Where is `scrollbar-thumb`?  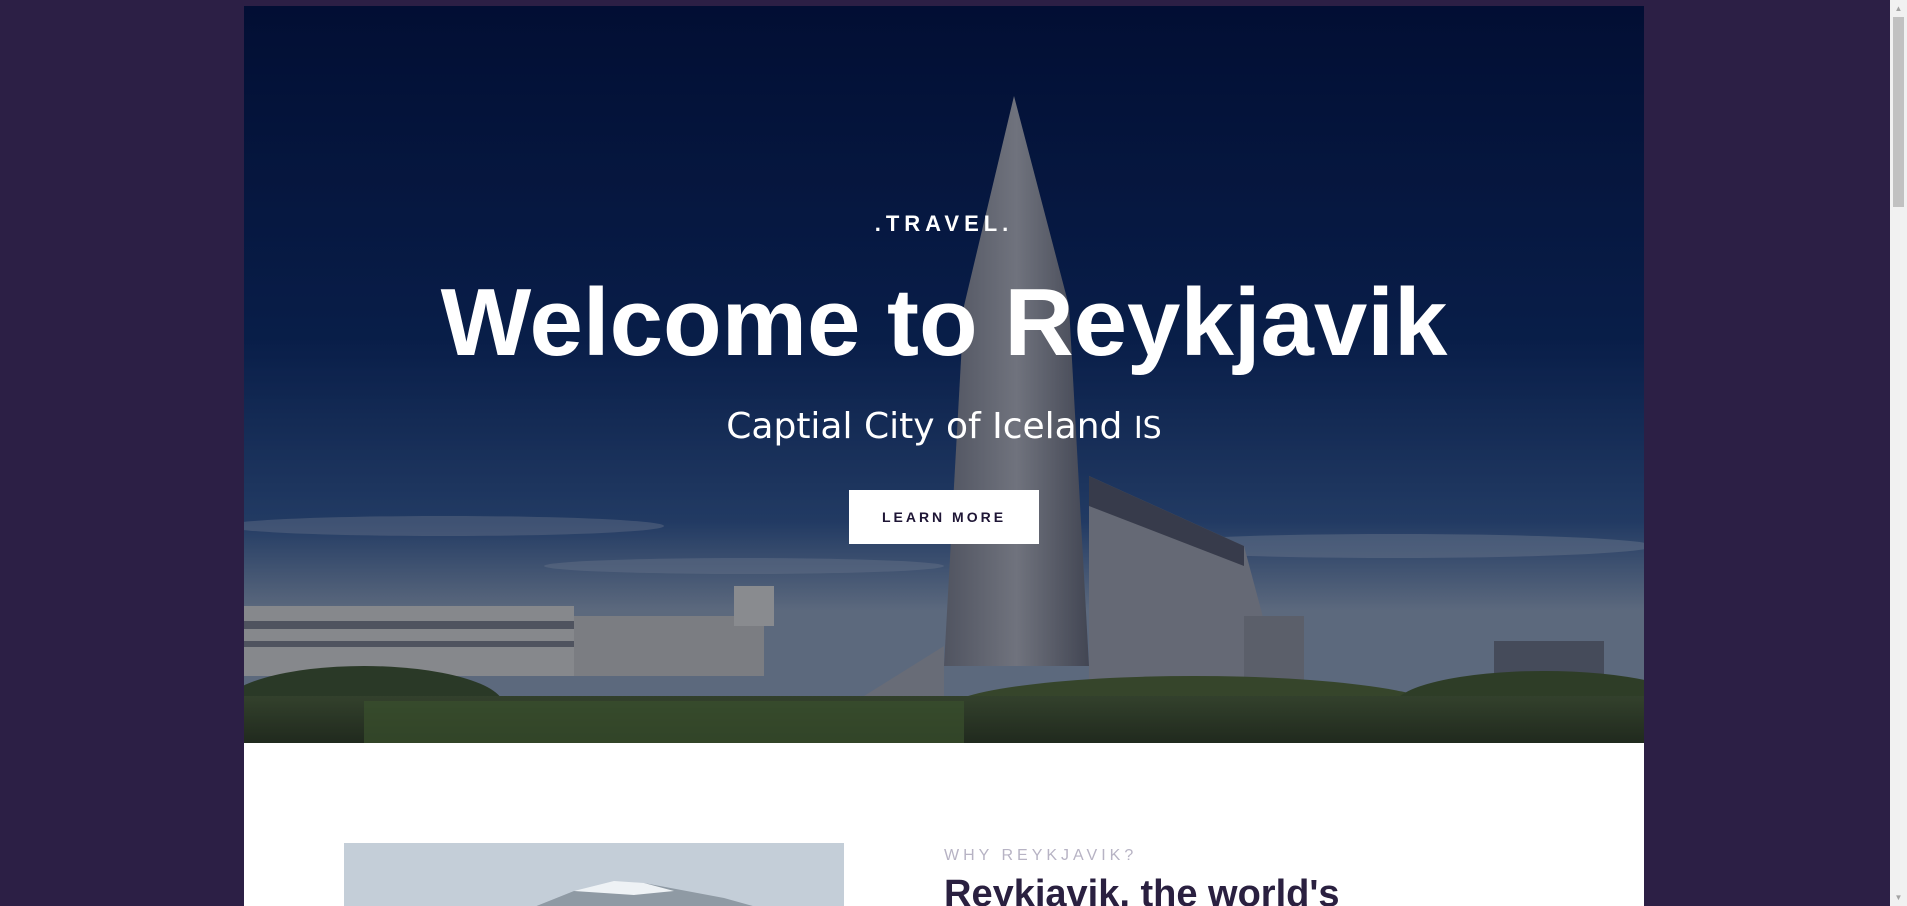 scrollbar-thumb is located at coordinates (1898, 112).